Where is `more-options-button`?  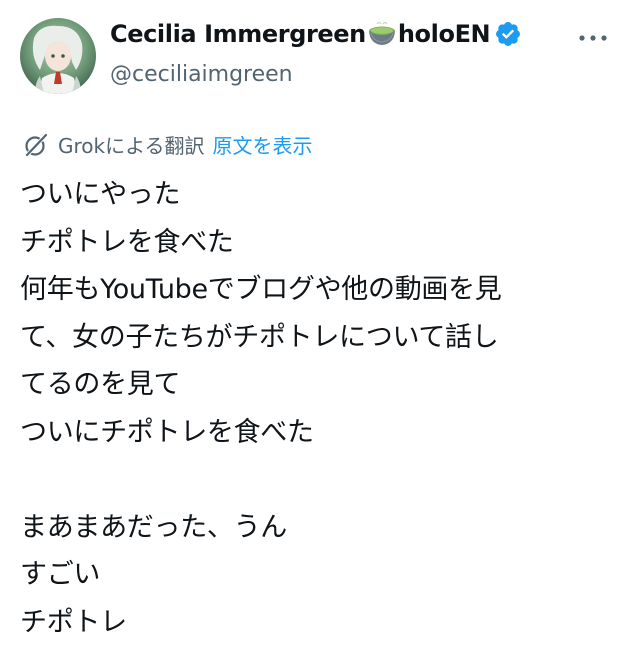
more-options-button is located at coordinates (593, 38).